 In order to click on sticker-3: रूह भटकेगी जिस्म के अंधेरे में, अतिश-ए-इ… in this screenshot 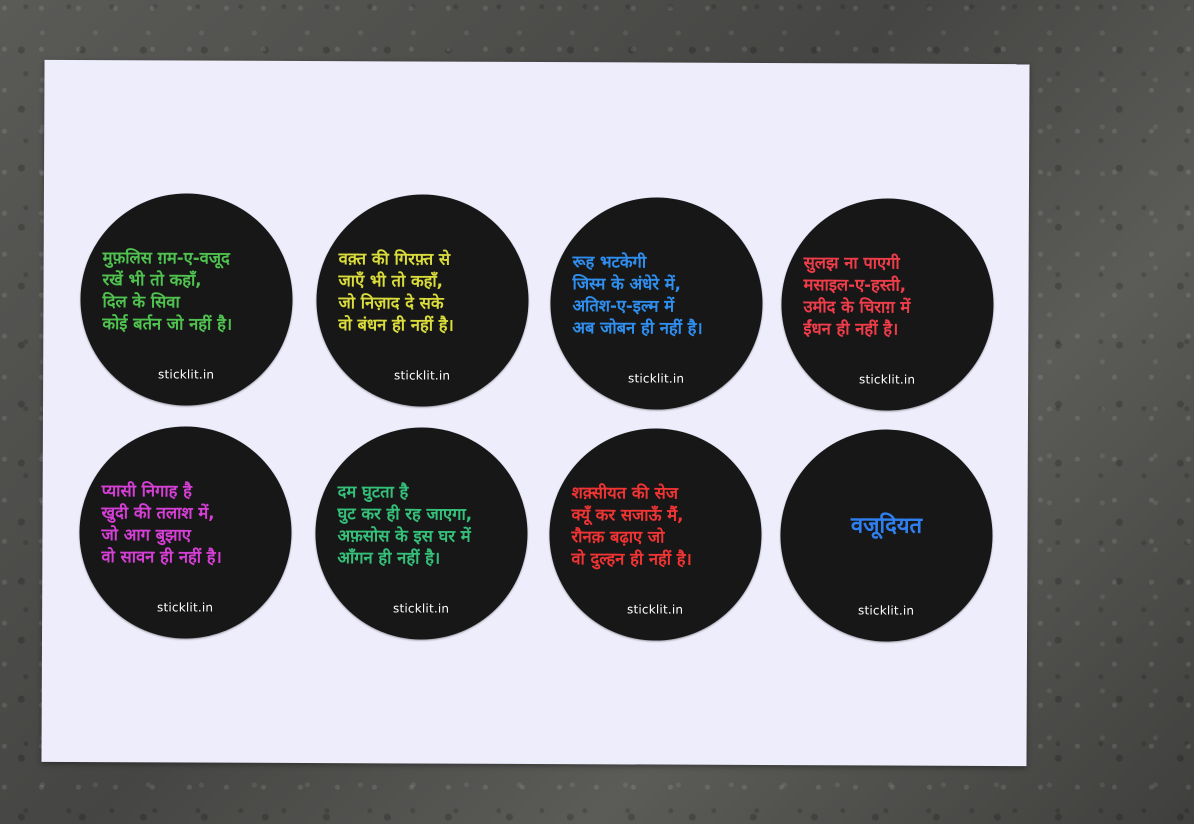, I will do `click(656, 303)`.